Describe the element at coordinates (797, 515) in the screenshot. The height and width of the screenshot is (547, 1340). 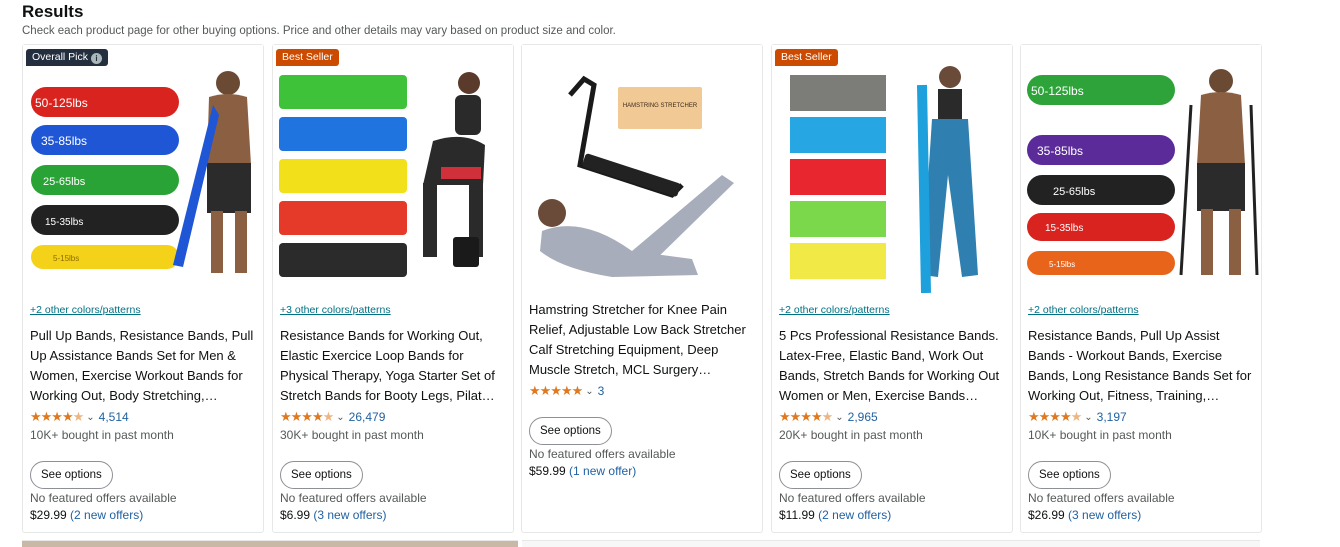
I see `price: $11.99` at that location.